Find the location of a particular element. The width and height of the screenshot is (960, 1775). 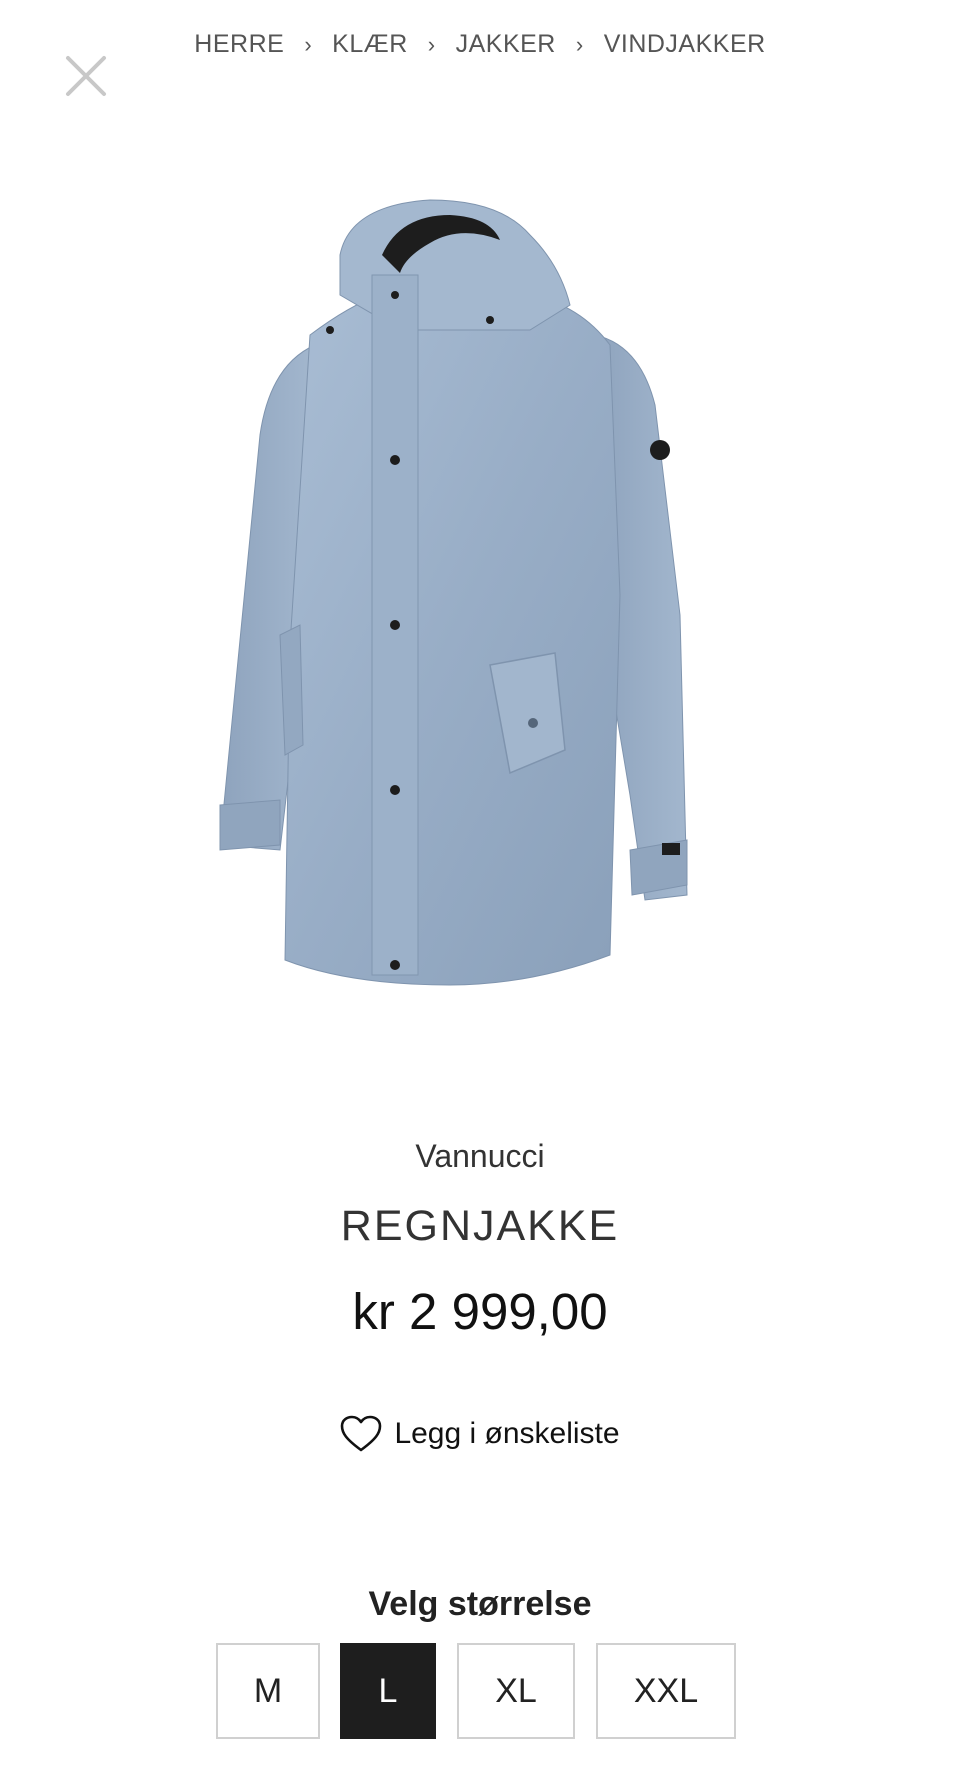

product-price: kr 2 999,00 is located at coordinates (480, 1311).